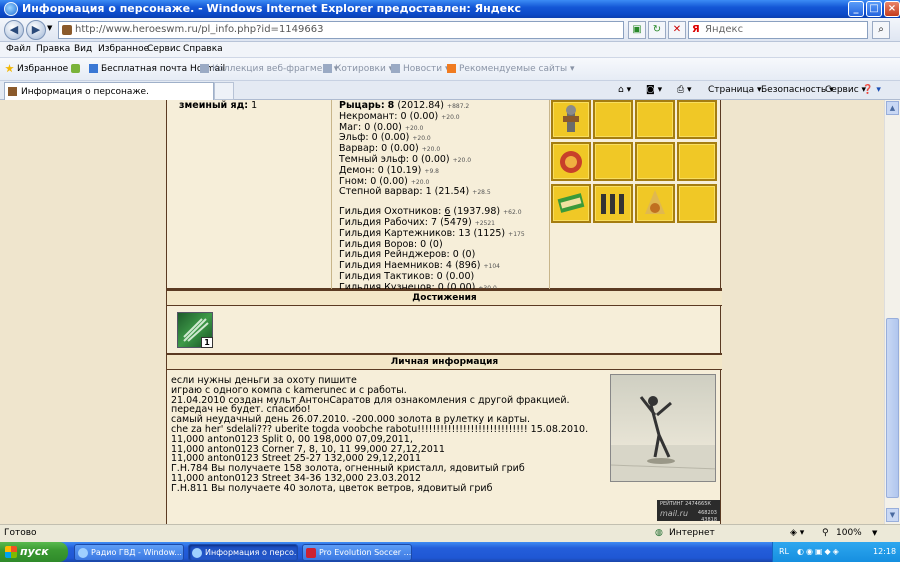  Describe the element at coordinates (43, 69) in the screenshot. I see `favorites-label: Избранное` at that location.